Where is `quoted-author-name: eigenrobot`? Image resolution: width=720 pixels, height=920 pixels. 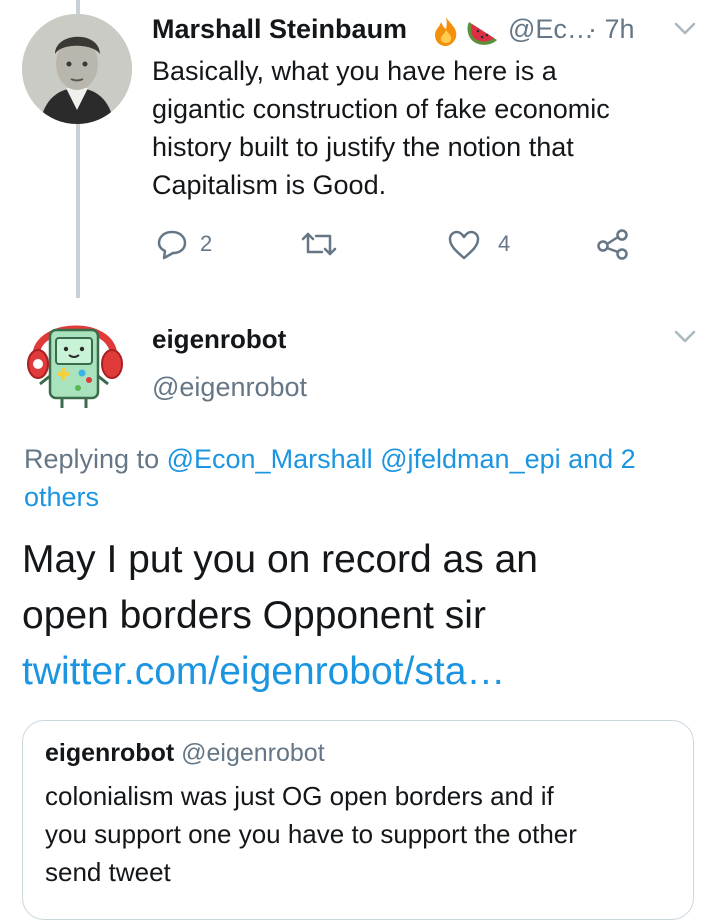
quoted-author-name: eigenrobot is located at coordinates (110, 753).